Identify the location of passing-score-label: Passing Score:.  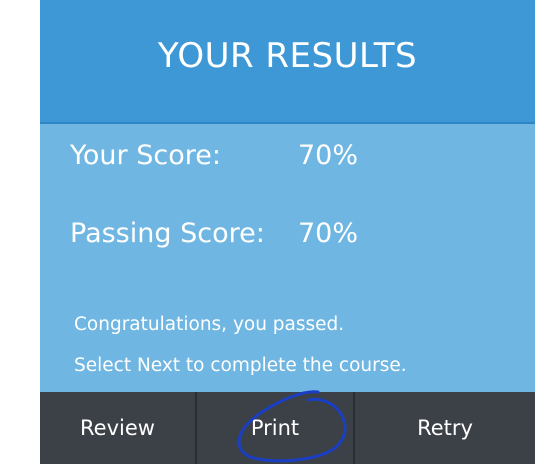
(167, 233).